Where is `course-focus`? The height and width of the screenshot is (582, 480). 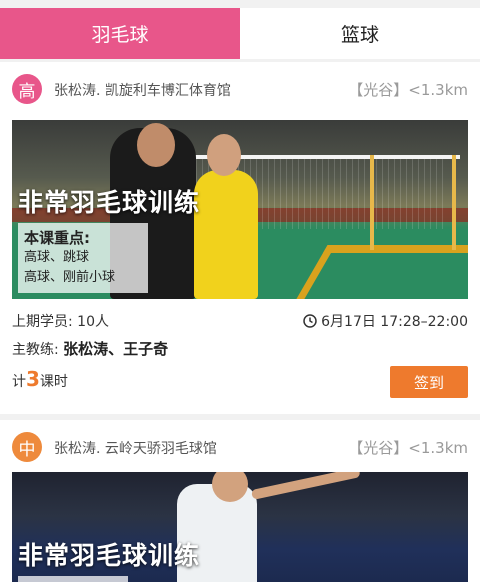
course-focus is located at coordinates (73, 579).